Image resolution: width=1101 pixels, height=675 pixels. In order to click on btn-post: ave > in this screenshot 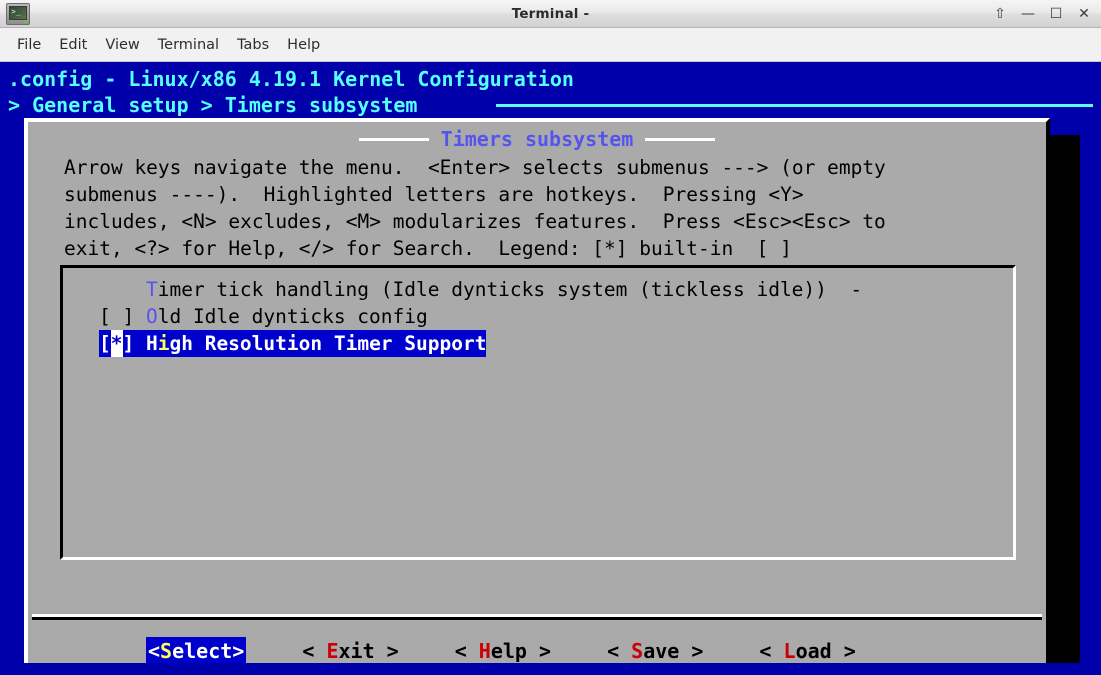, I will do `click(673, 651)`.